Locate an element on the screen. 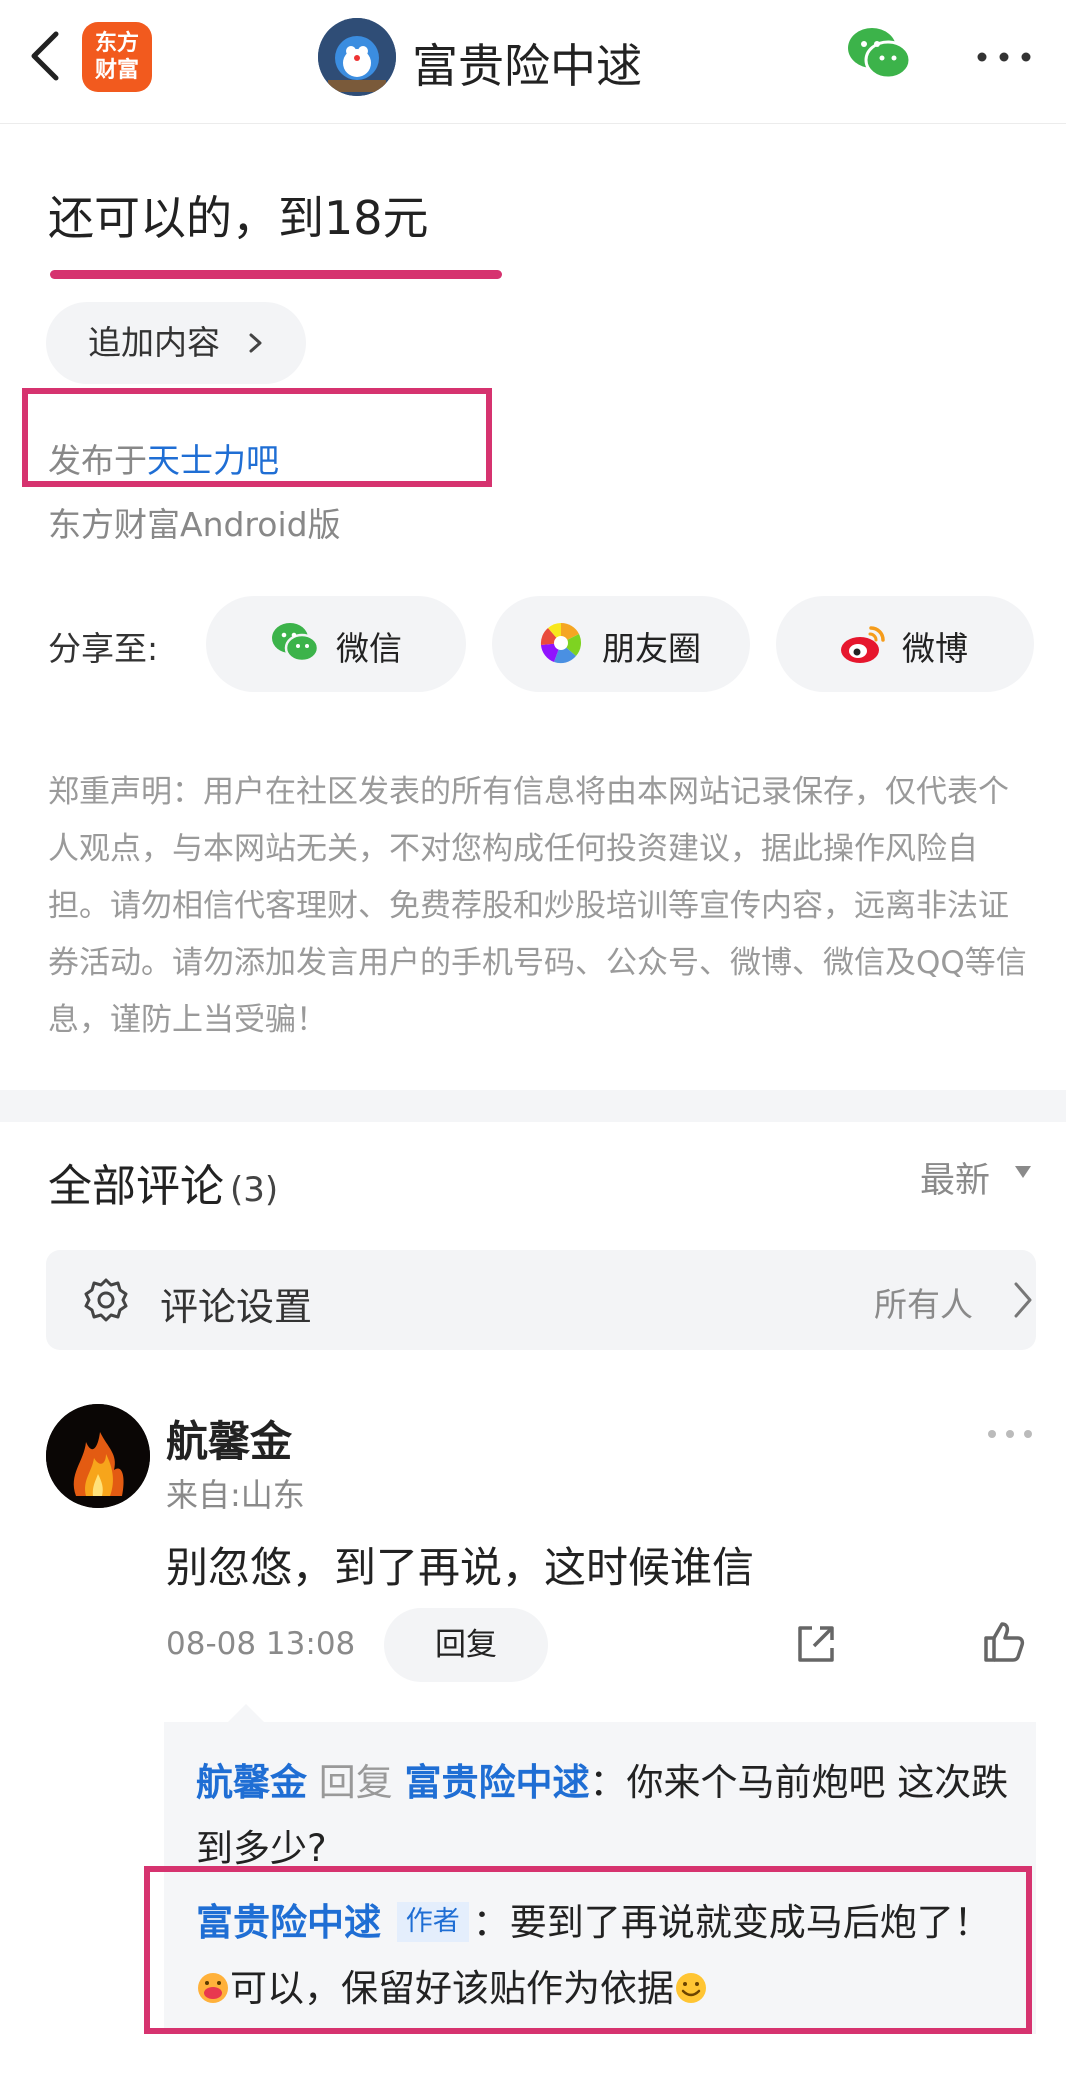  append-content-button: 追加内容 is located at coordinates (176, 343).